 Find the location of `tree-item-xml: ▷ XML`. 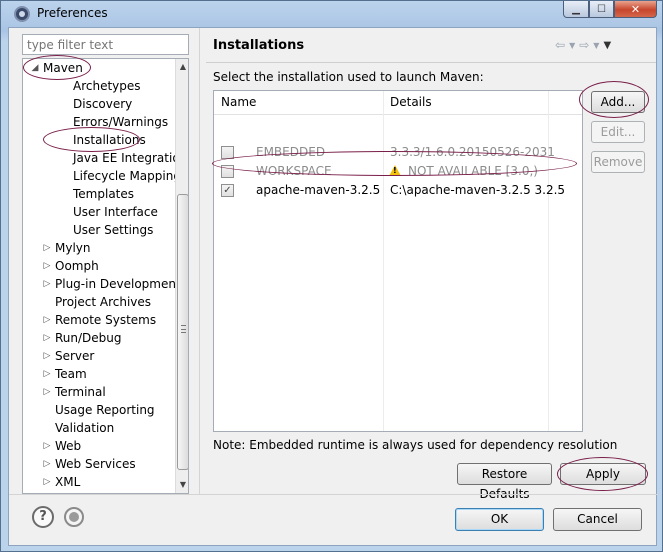

tree-item-xml: ▷ XML is located at coordinates (62, 482).